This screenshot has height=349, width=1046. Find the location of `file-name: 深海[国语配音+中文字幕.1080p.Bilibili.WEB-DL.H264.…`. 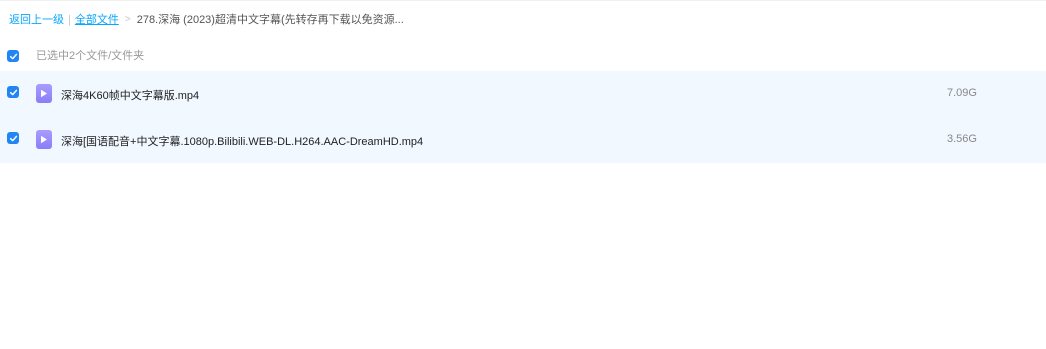

file-name: 深海[国语配音+中文字幕.1080p.Bilibili.WEB-DL.H264.… is located at coordinates (242, 141).